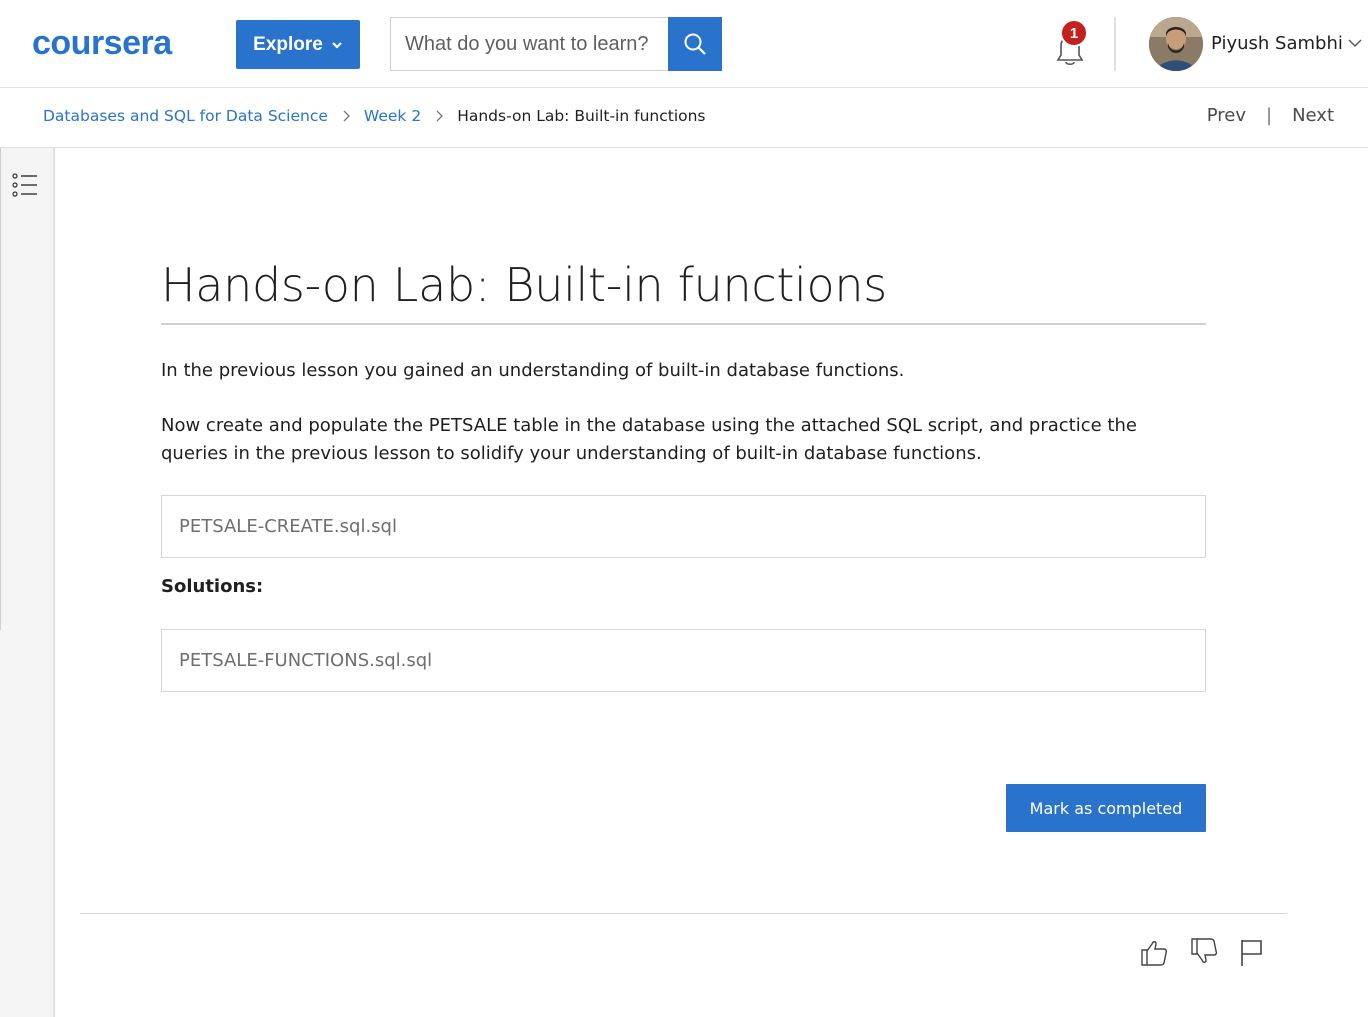 The height and width of the screenshot is (1017, 1368). What do you see at coordinates (288, 44) in the screenshot?
I see `explore-label: Explore` at bounding box center [288, 44].